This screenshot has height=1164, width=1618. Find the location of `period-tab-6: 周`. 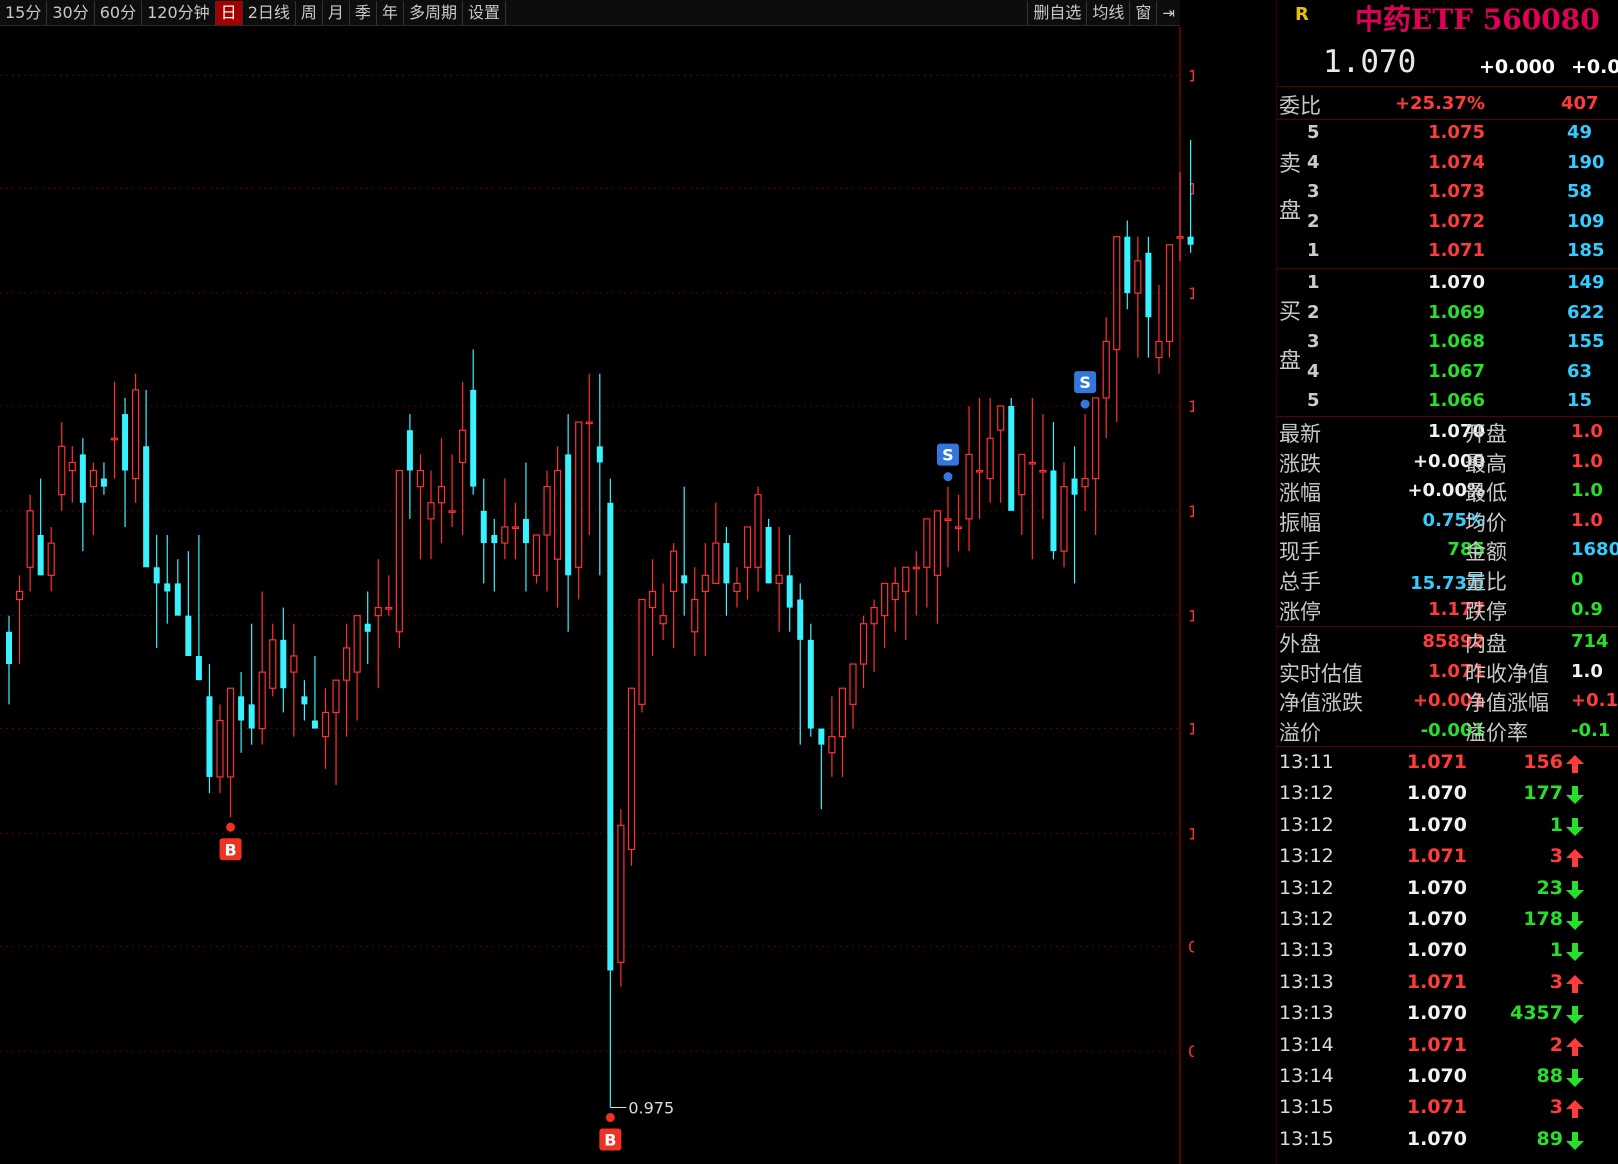

period-tab-6: 周 is located at coordinates (309, 13).